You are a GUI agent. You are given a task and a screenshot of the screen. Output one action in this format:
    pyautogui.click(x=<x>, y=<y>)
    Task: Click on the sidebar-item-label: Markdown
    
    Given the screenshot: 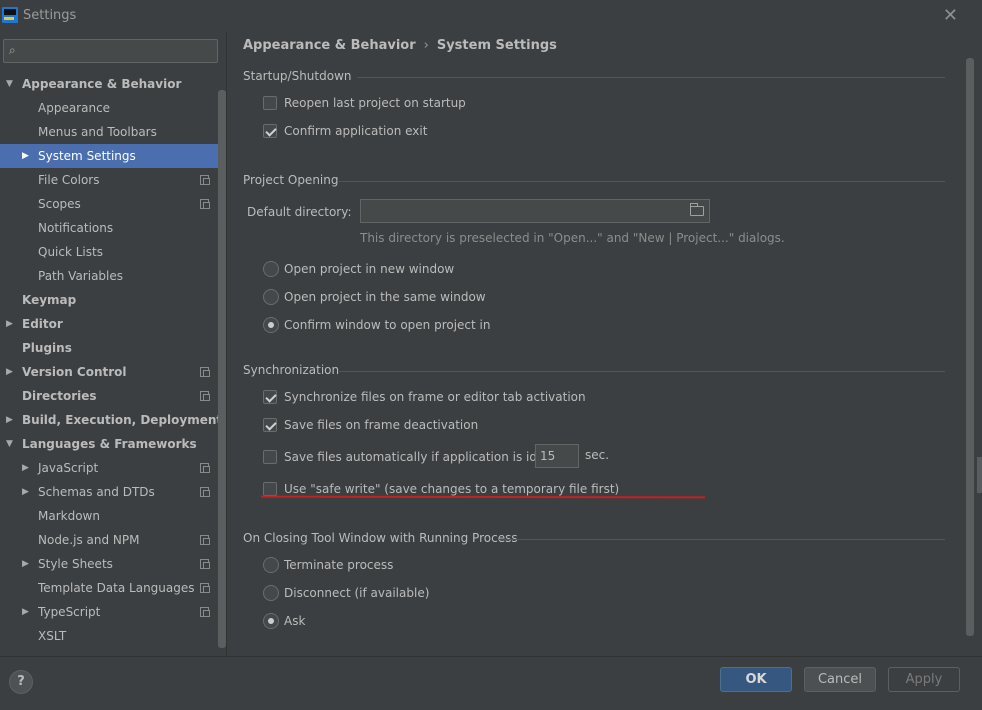 What is the action you would take?
    pyautogui.click(x=69, y=516)
    